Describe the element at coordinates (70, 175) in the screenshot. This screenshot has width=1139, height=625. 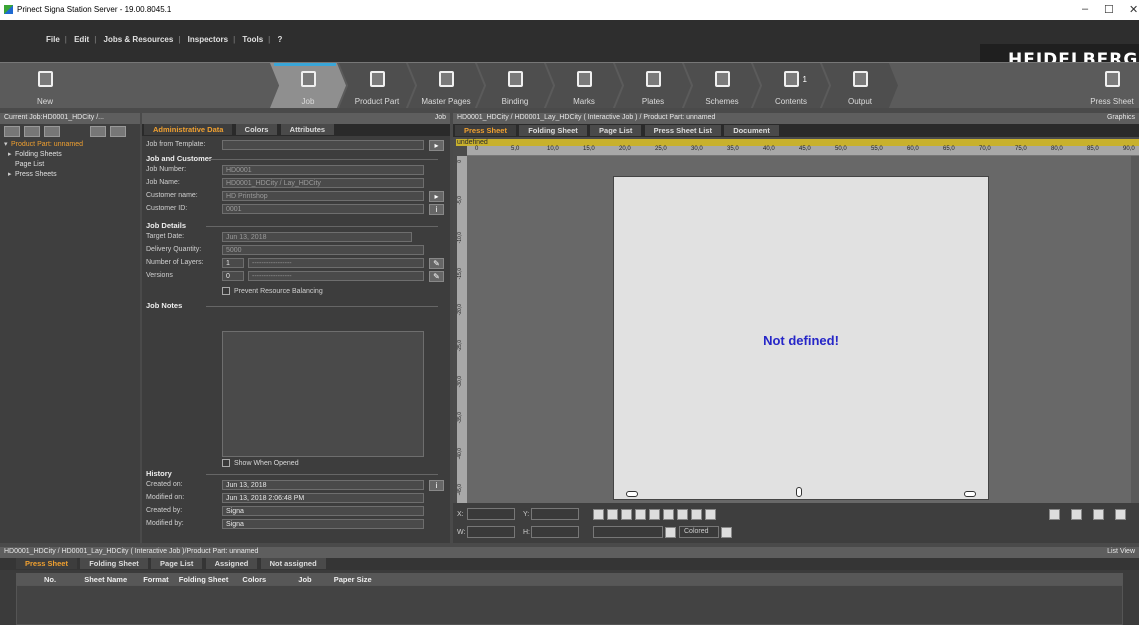
I see `tree-press-sheets: ▸ Press Sheets` at that location.